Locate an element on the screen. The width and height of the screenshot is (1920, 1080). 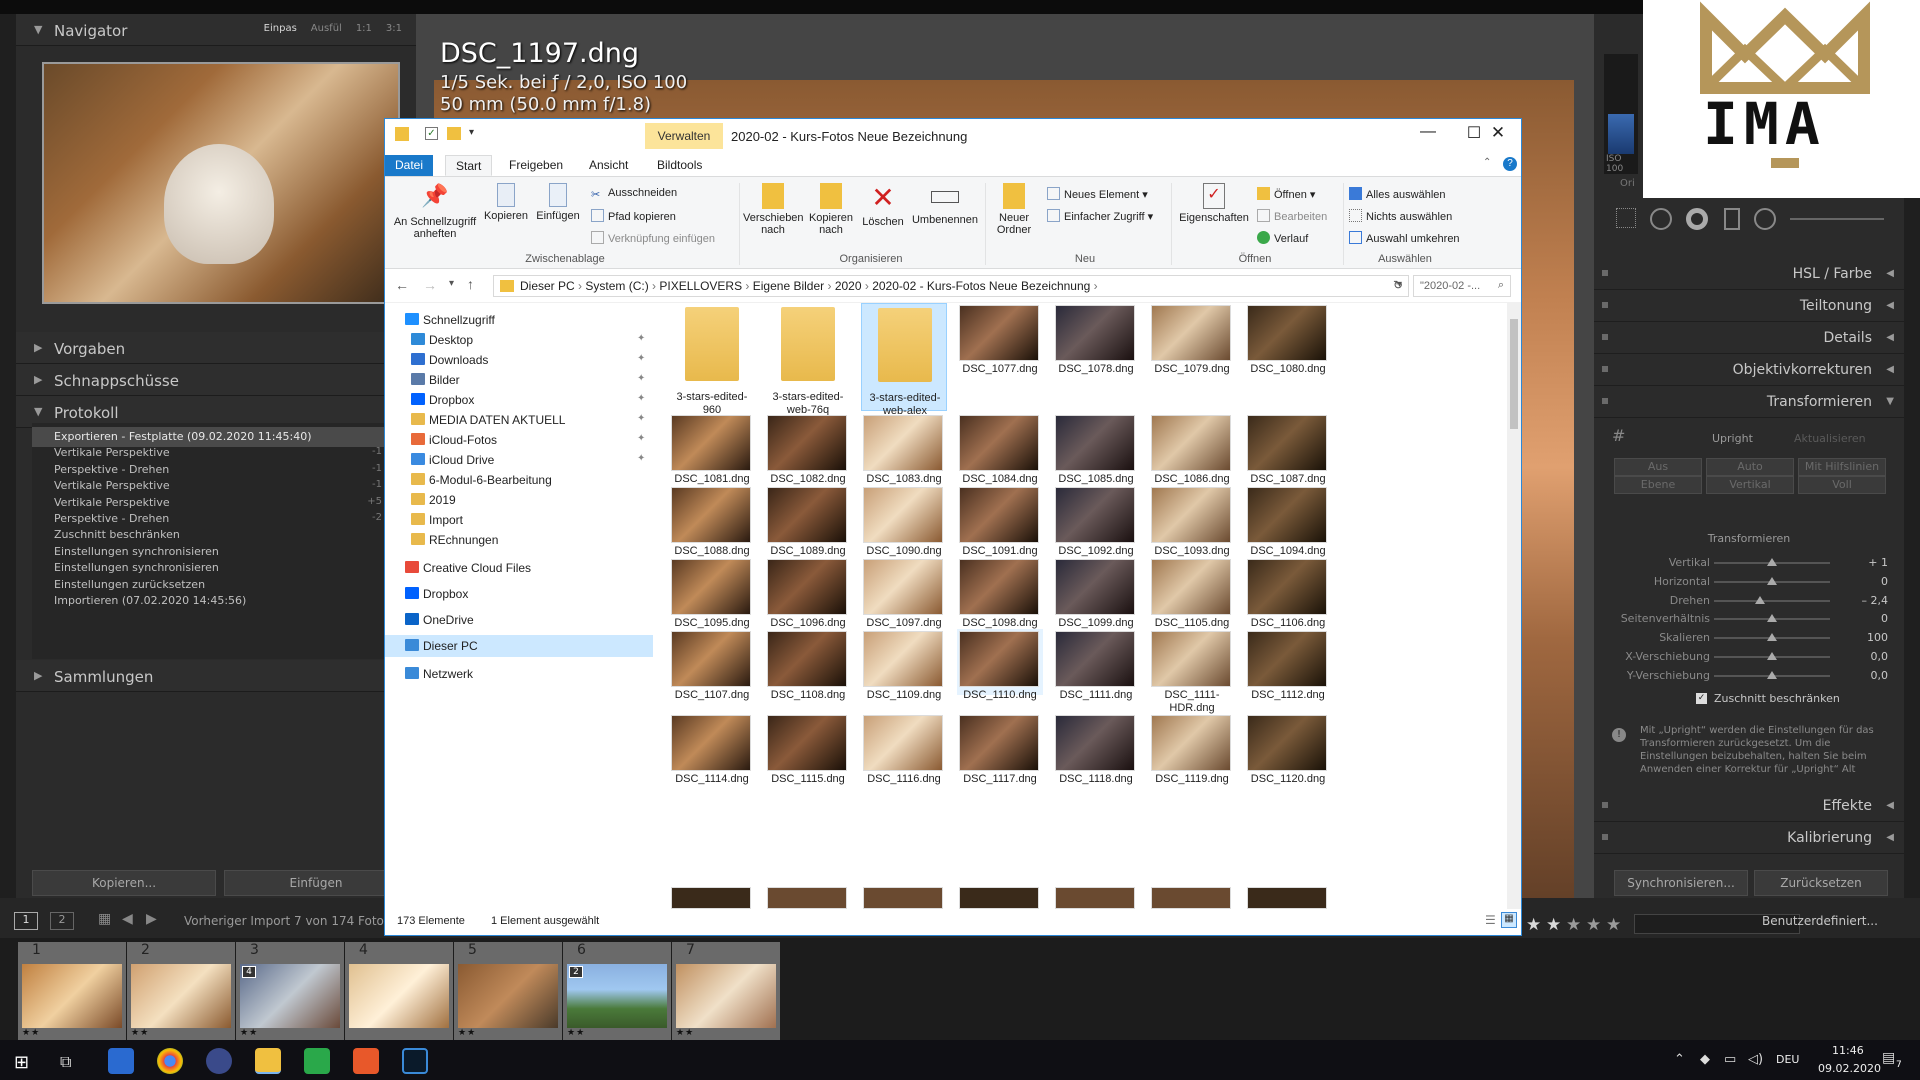
tab-ansicht: Ansicht is located at coordinates (608, 165).